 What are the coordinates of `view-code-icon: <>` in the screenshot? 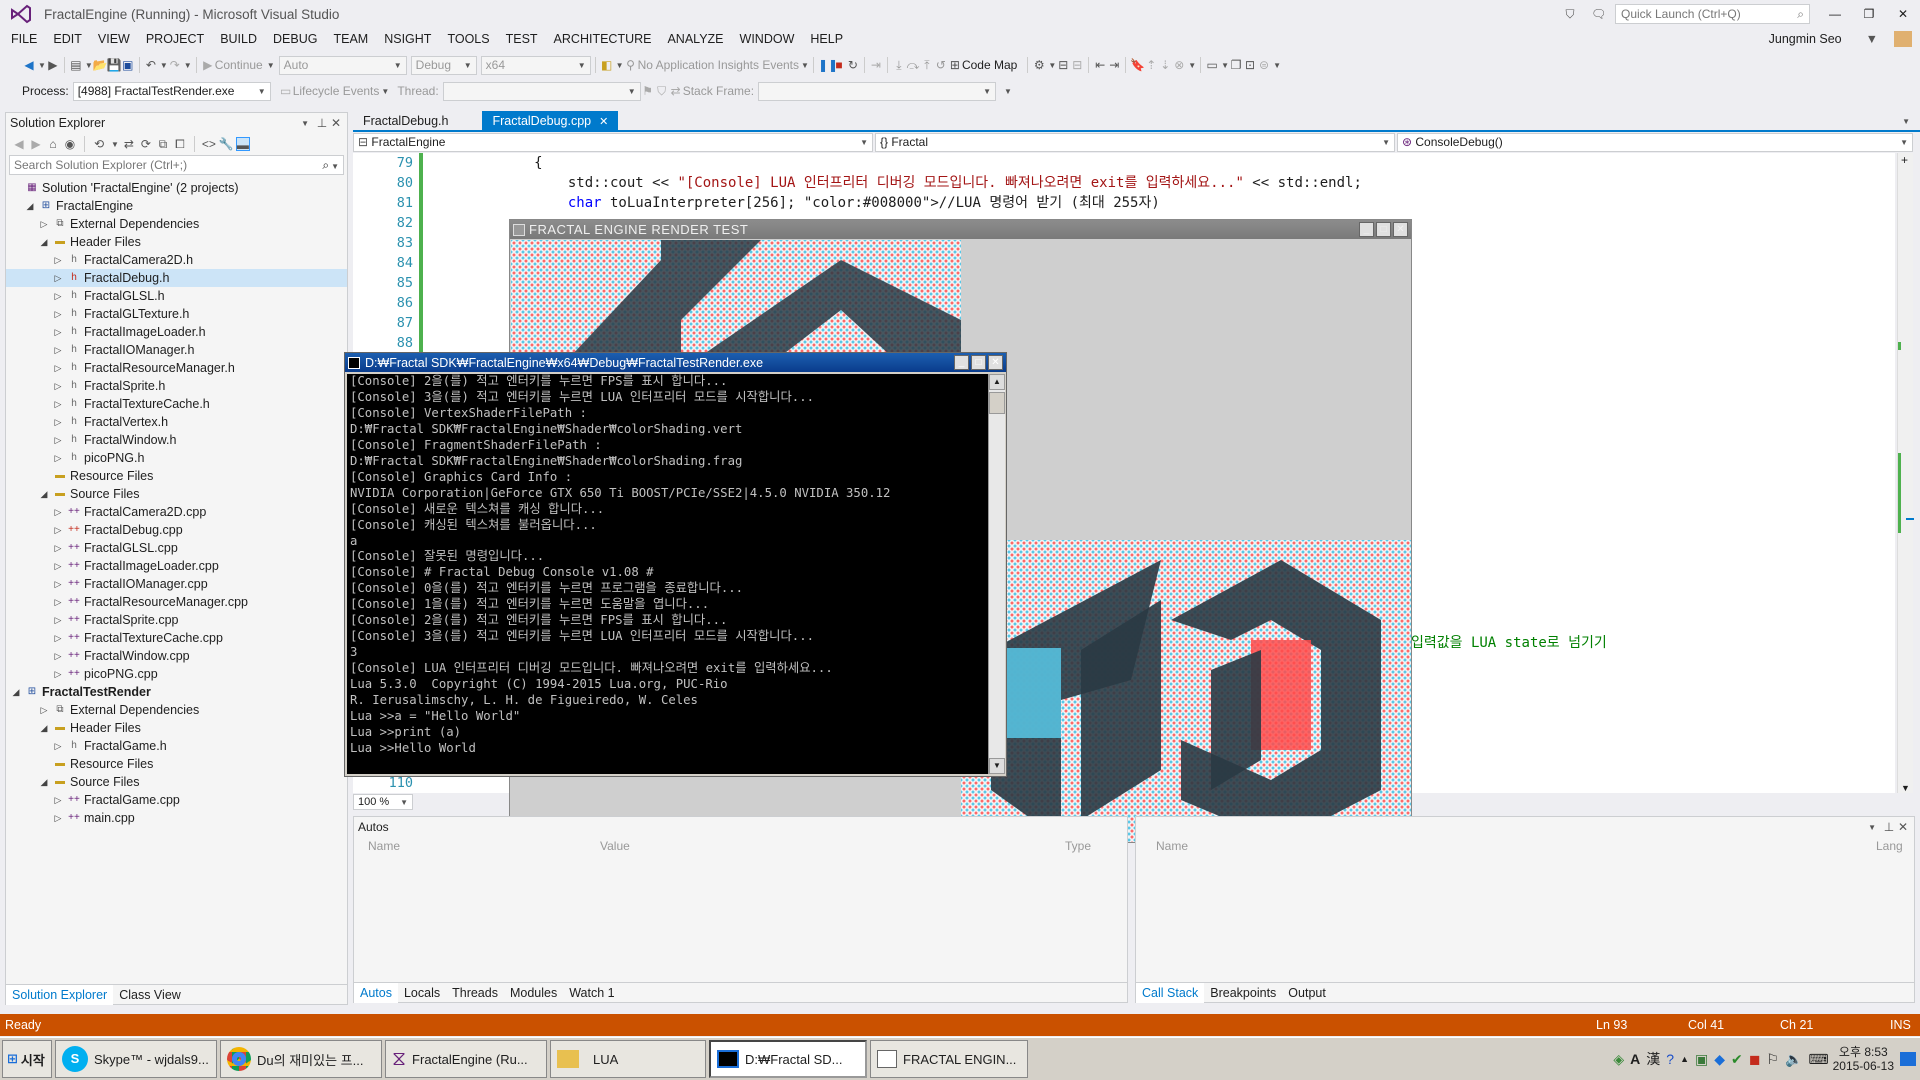 It's located at (209, 144).